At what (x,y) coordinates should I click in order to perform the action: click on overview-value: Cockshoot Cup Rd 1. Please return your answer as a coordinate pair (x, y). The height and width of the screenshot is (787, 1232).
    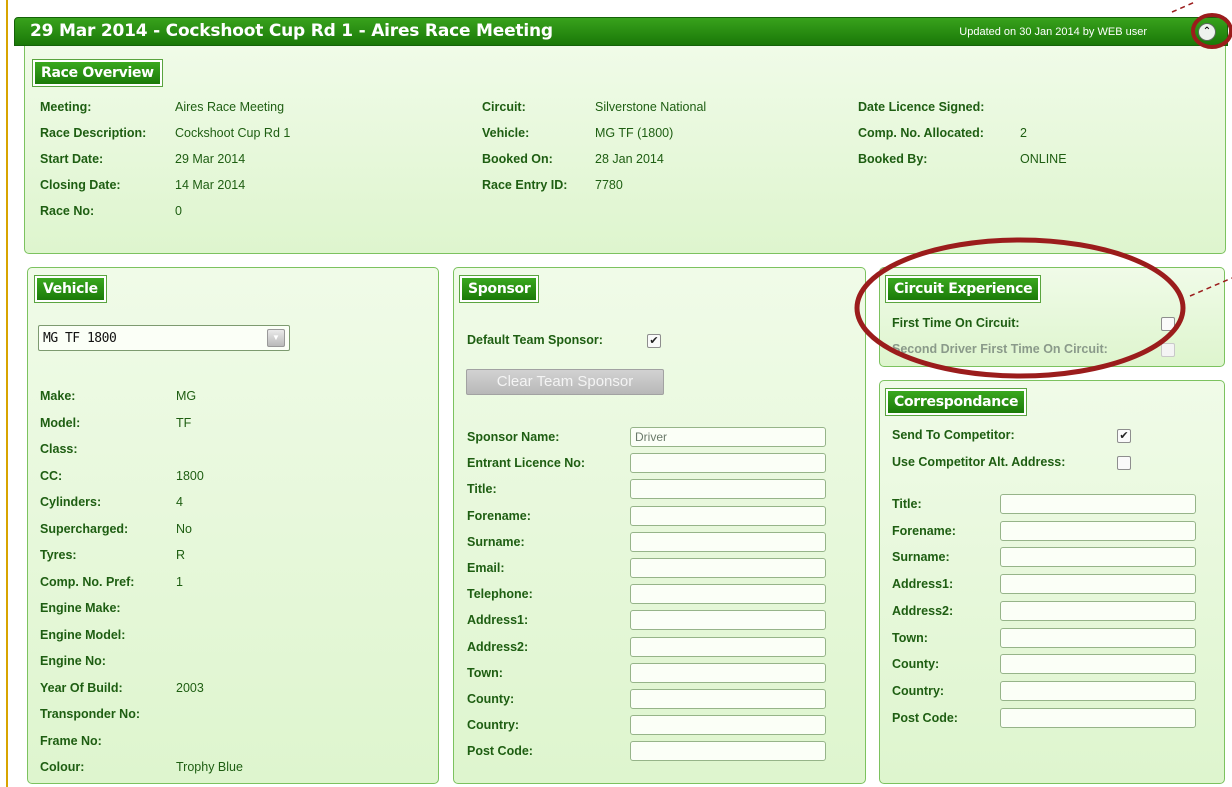
    Looking at the image, I should click on (233, 133).